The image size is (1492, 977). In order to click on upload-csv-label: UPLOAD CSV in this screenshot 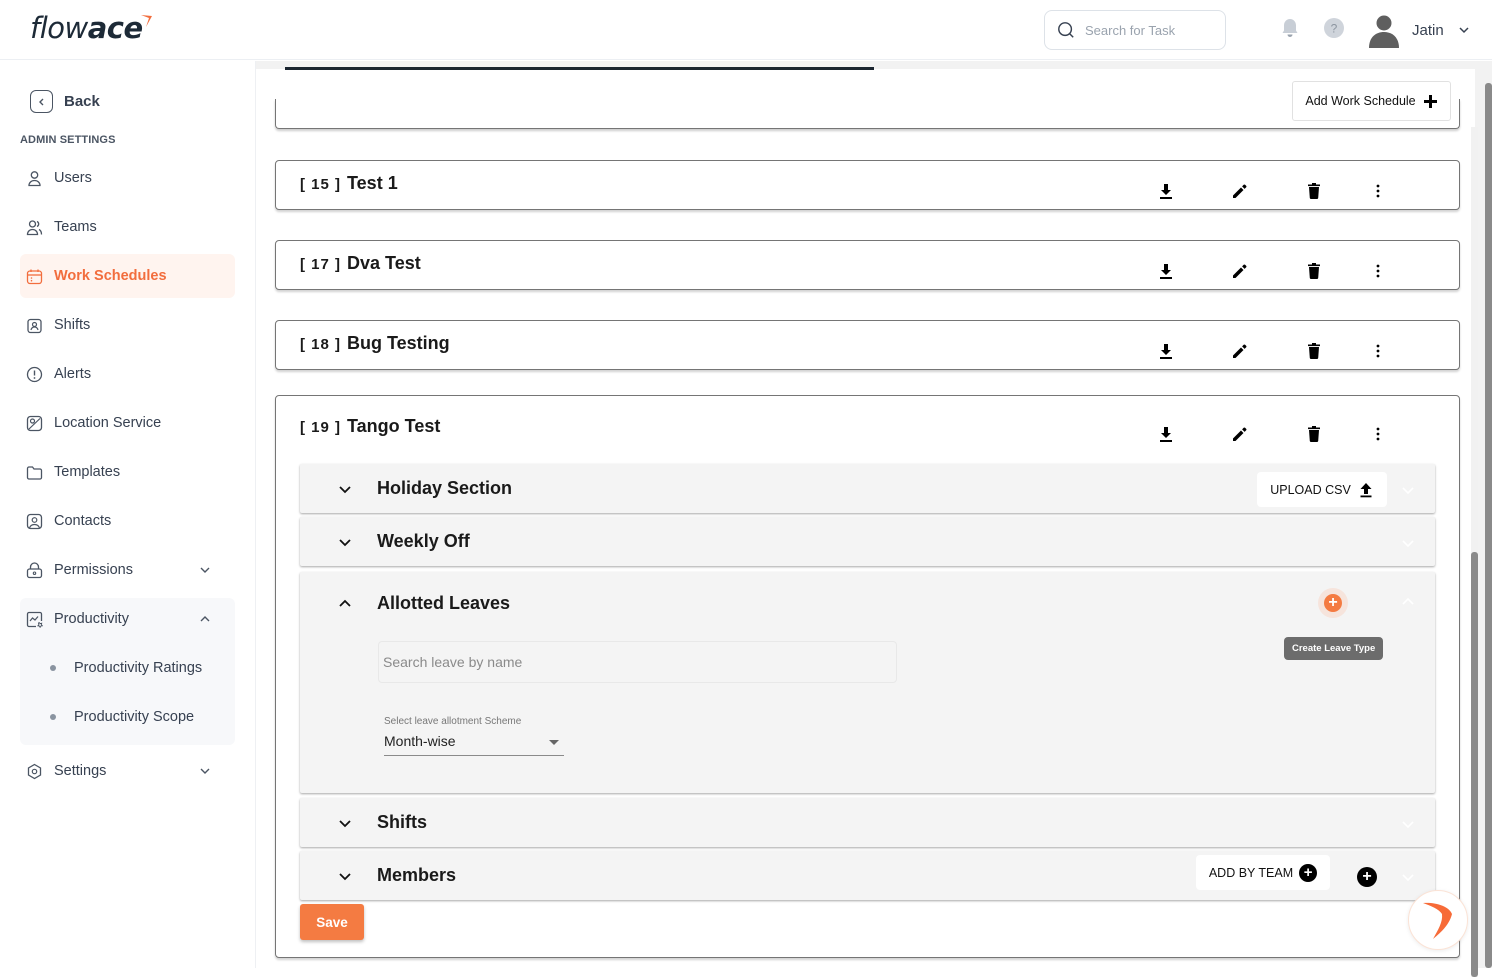, I will do `click(1310, 489)`.